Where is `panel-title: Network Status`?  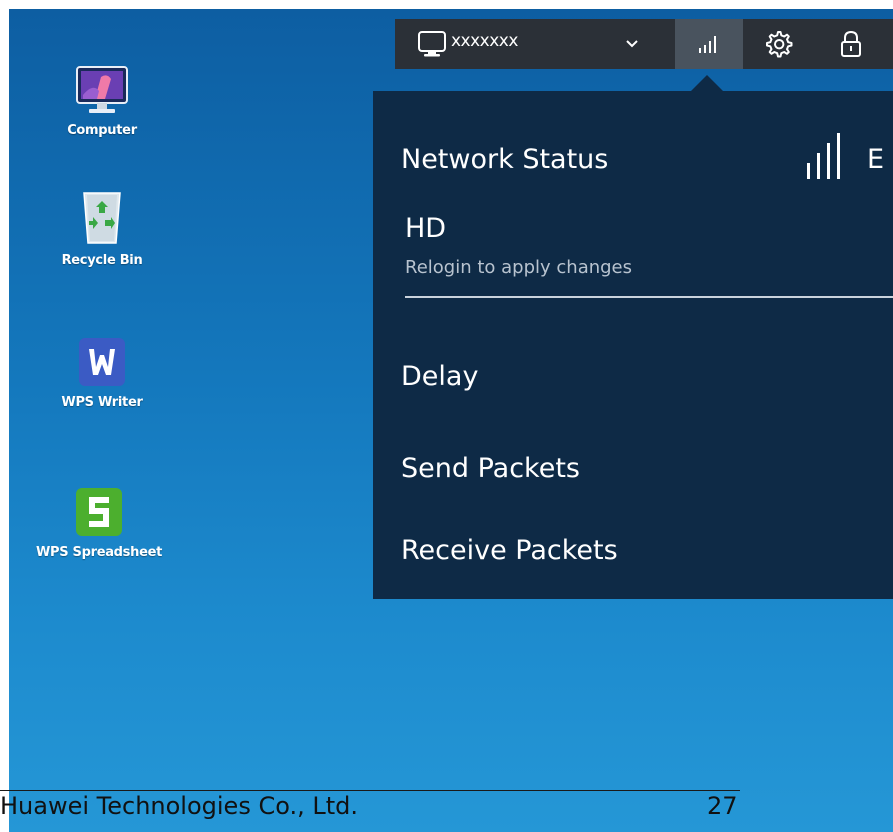
panel-title: Network Status is located at coordinates (505, 159).